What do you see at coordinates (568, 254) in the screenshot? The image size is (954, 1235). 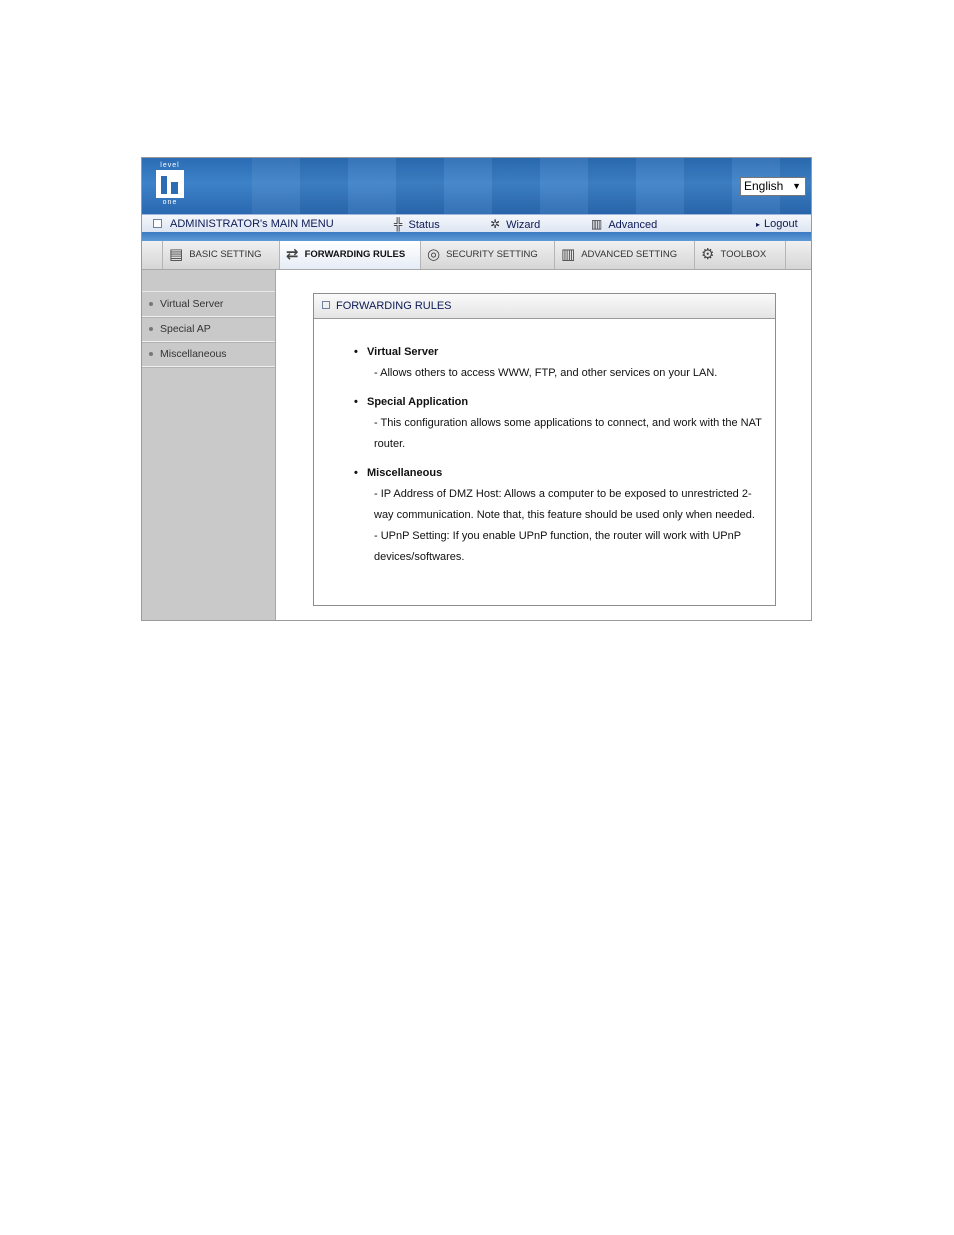 I see `advanced-setting-icon: ▥` at bounding box center [568, 254].